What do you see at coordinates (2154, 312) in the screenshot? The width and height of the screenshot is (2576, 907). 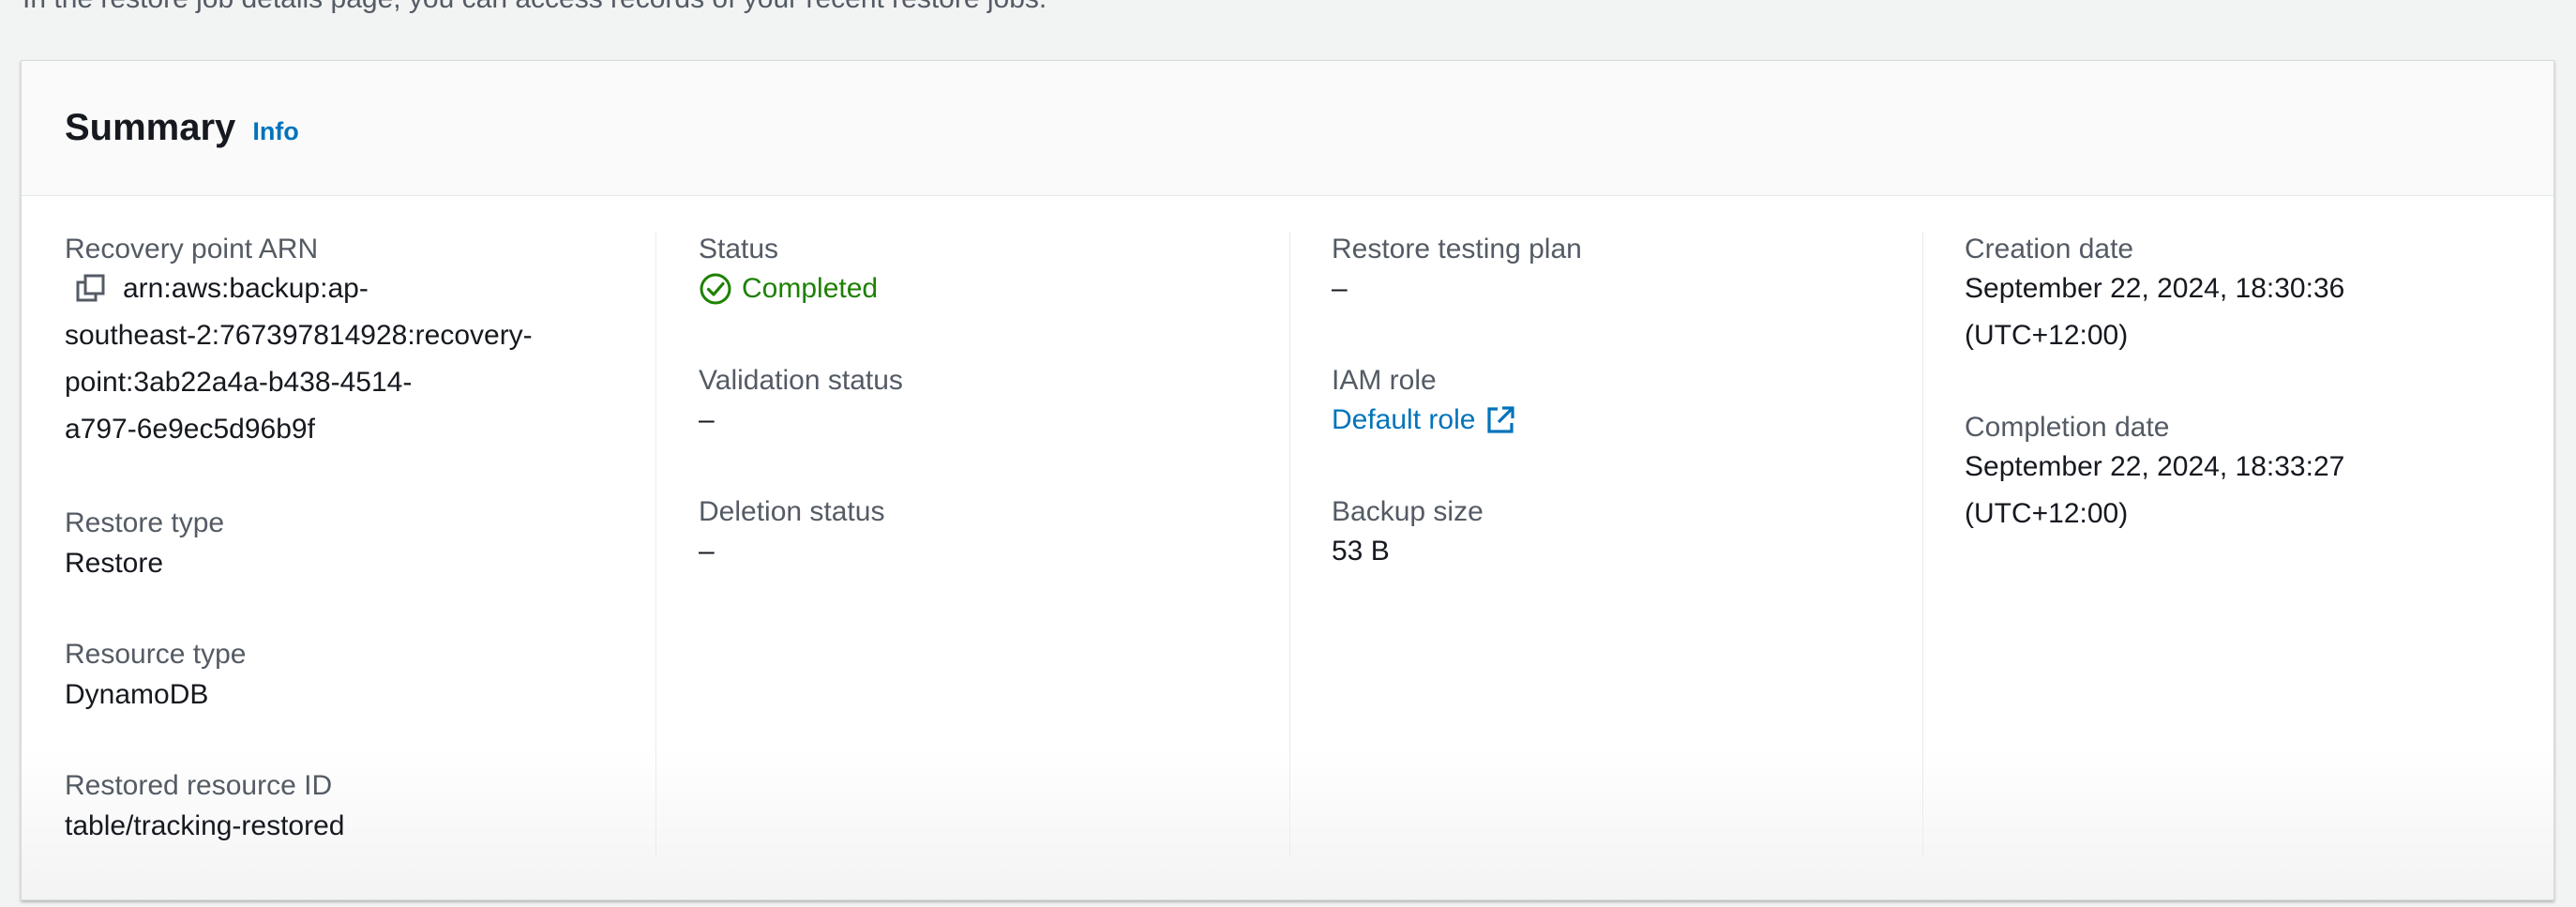 I see `creation-date-value: September 22, 2024, 18:30:36 (UTC+12:00)` at bounding box center [2154, 312].